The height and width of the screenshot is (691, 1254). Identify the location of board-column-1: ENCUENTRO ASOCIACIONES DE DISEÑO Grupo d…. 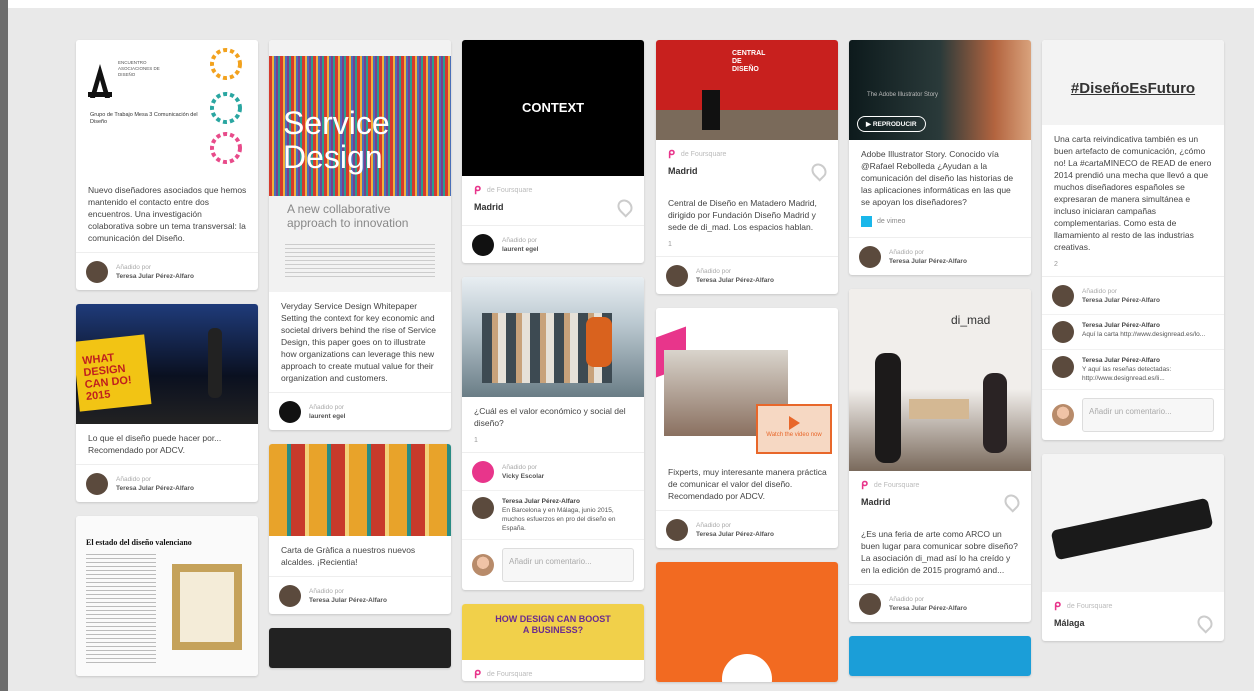
(167, 365).